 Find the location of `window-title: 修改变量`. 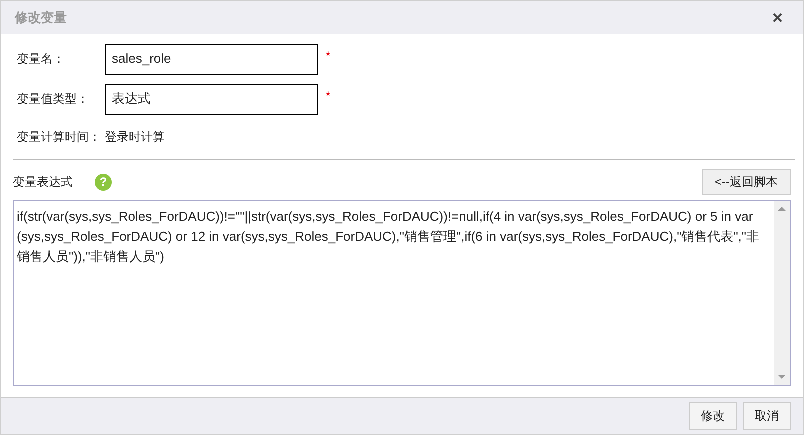

window-title: 修改变量 is located at coordinates (41, 17).